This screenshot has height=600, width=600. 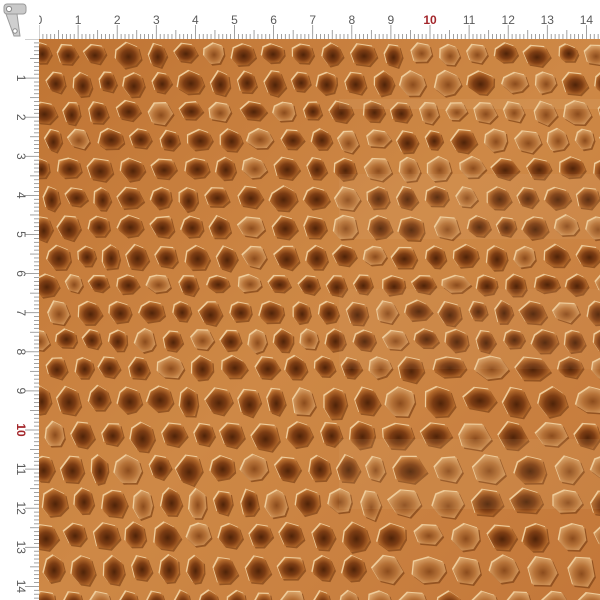 I want to click on top-ruler-label: 3, so click(x=156, y=20).